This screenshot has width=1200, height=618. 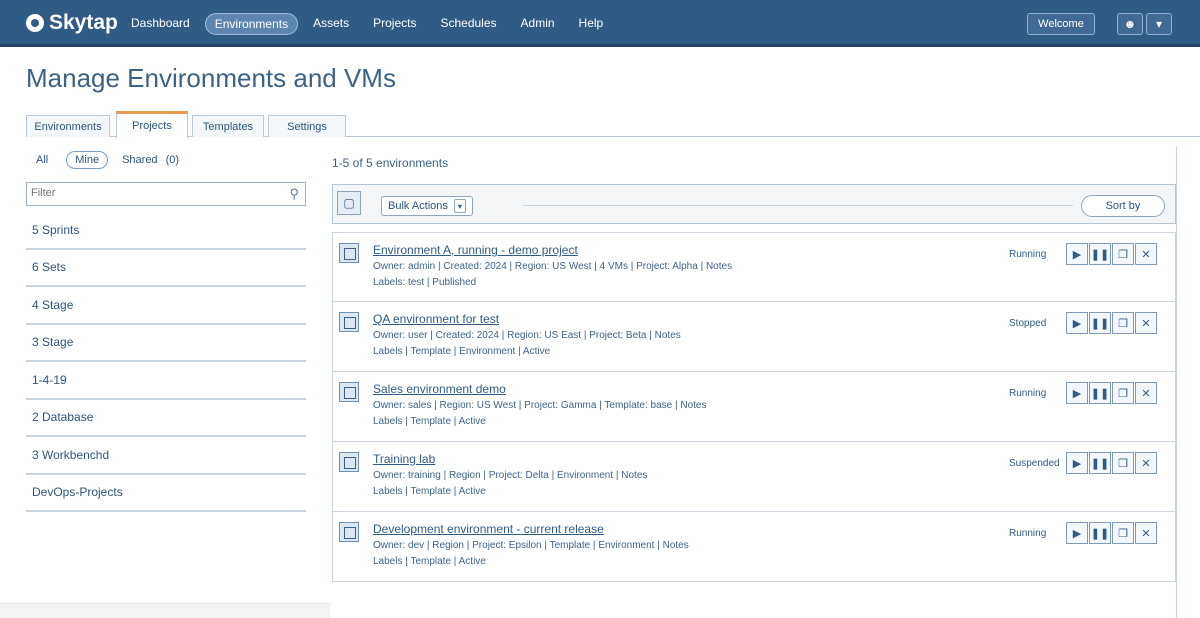 I want to click on sidebar-item: 6 Sets, so click(x=166, y=268).